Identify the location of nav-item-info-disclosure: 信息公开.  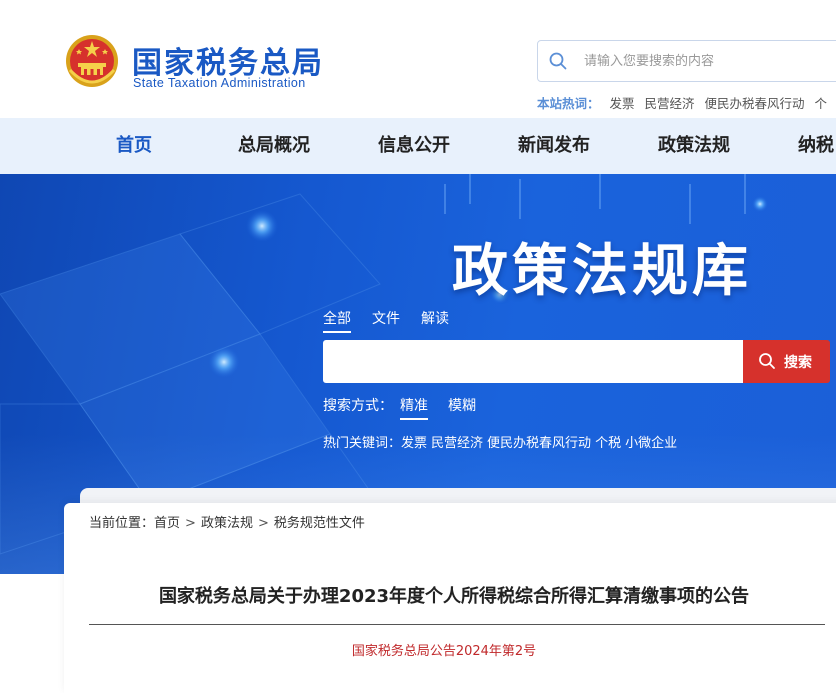
(414, 146).